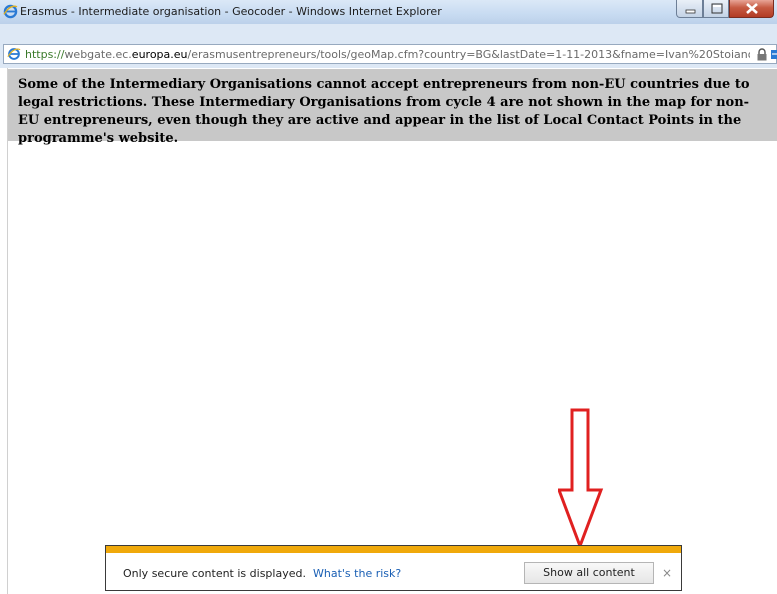  Describe the element at coordinates (4, 331) in the screenshot. I see `page-left-edge` at that location.